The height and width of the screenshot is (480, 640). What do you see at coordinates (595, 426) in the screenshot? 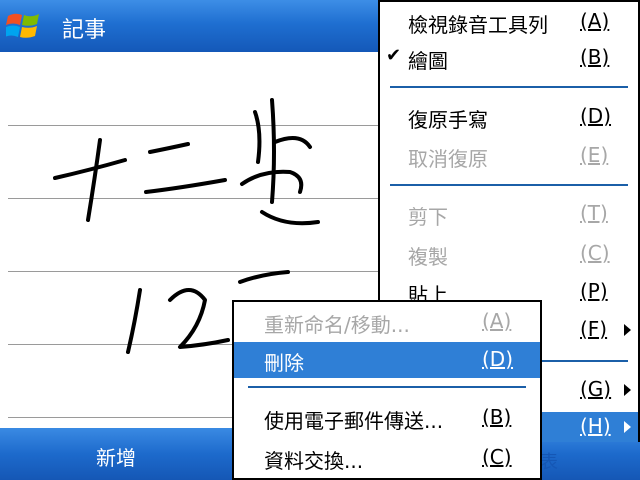
I see `menu-item-accelerator: (H)` at bounding box center [595, 426].